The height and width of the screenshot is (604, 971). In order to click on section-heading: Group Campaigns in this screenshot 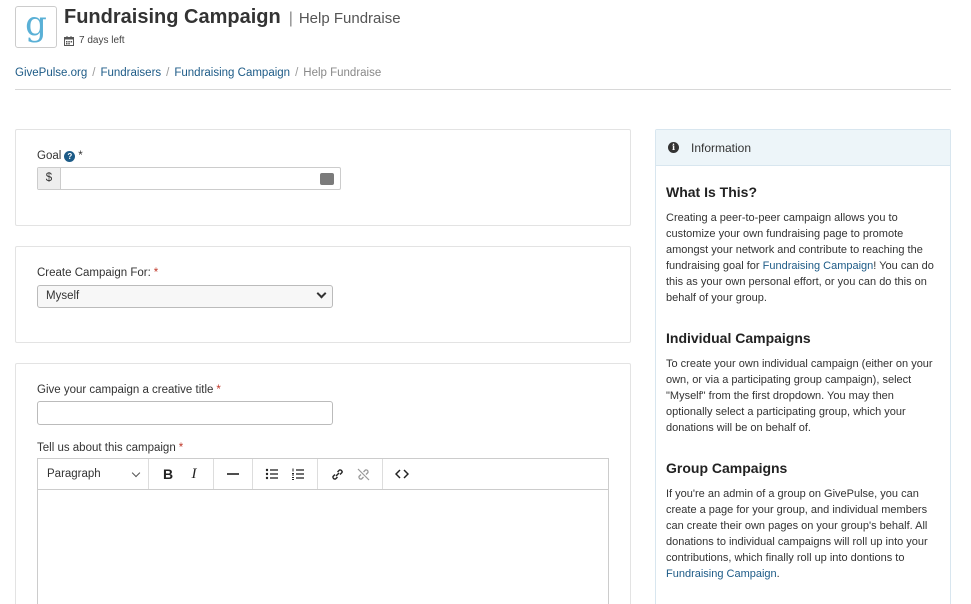, I will do `click(727, 468)`.